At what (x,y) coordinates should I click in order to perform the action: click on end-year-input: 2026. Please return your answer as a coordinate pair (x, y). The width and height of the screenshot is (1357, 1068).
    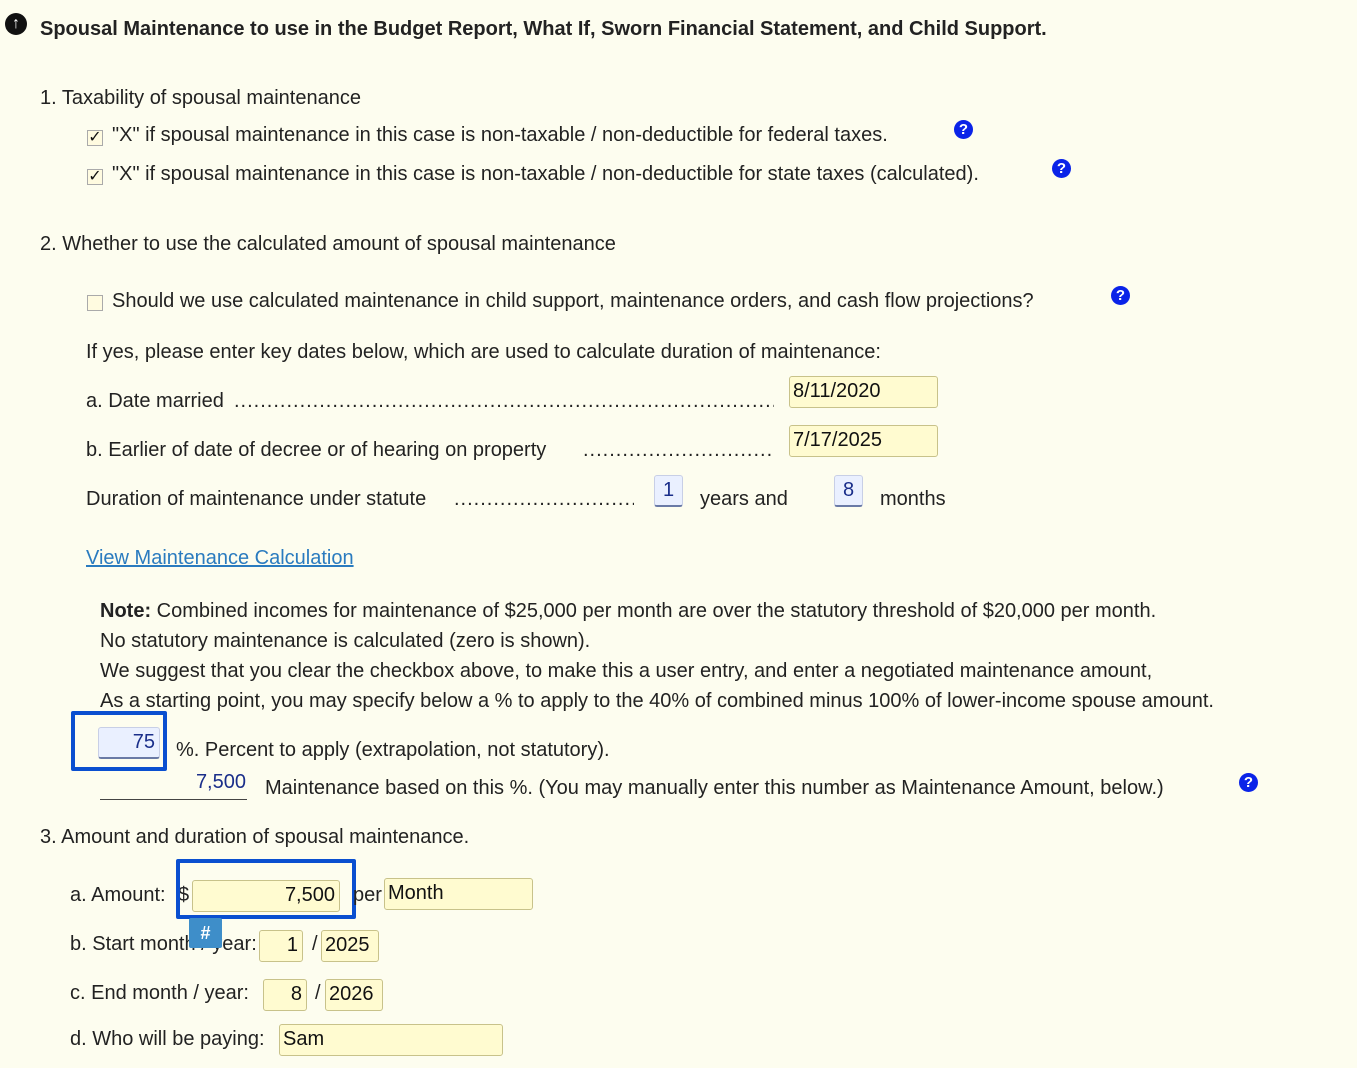
    Looking at the image, I should click on (354, 995).